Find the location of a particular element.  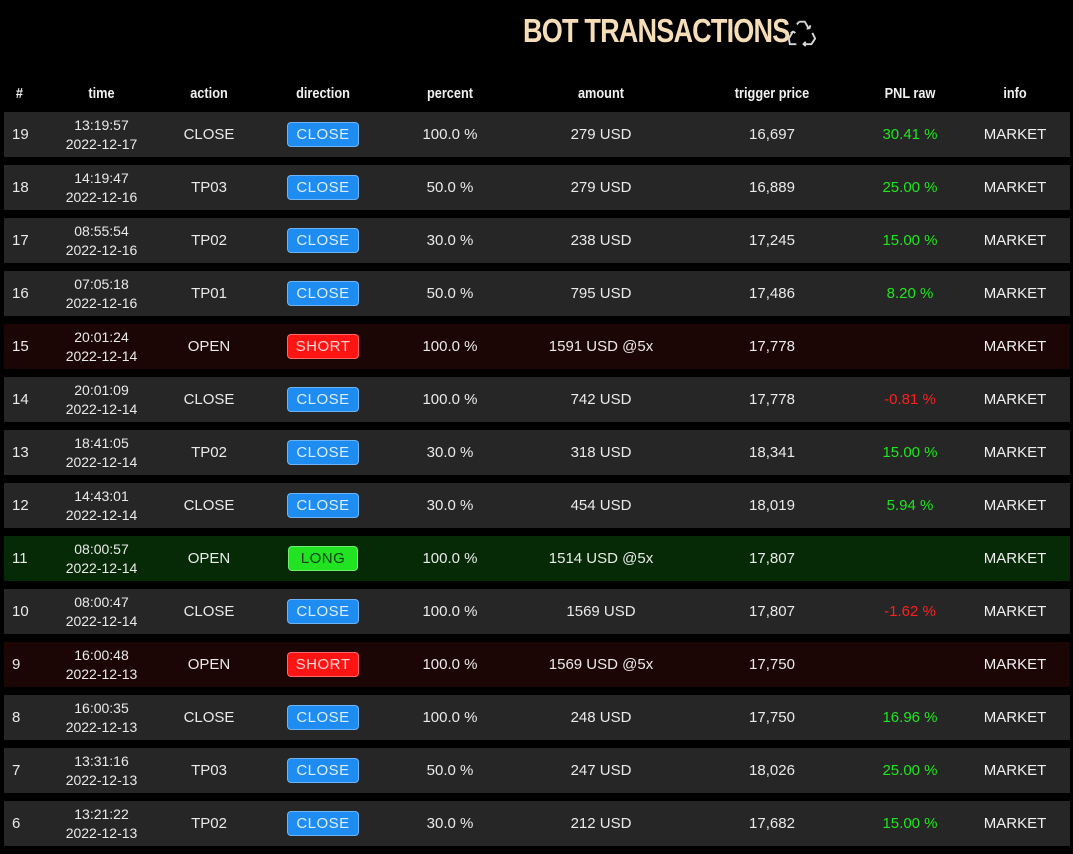

trigger-price-cell: 18,019 is located at coordinates (772, 505).